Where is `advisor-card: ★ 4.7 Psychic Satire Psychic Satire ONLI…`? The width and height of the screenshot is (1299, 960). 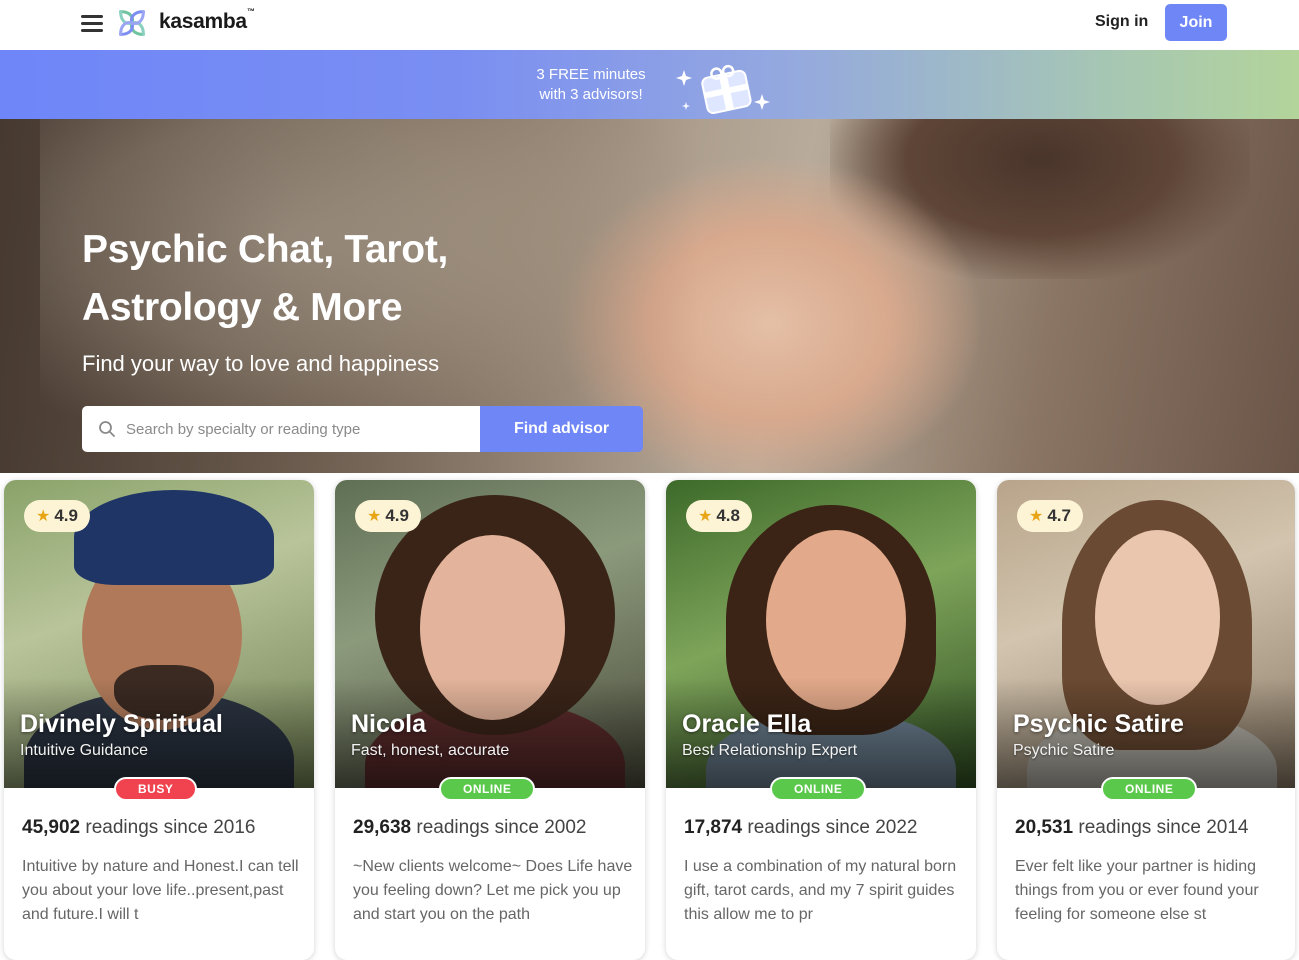 advisor-card: ★ 4.7 Psychic Satire Psychic Satire ONLI… is located at coordinates (1146, 720).